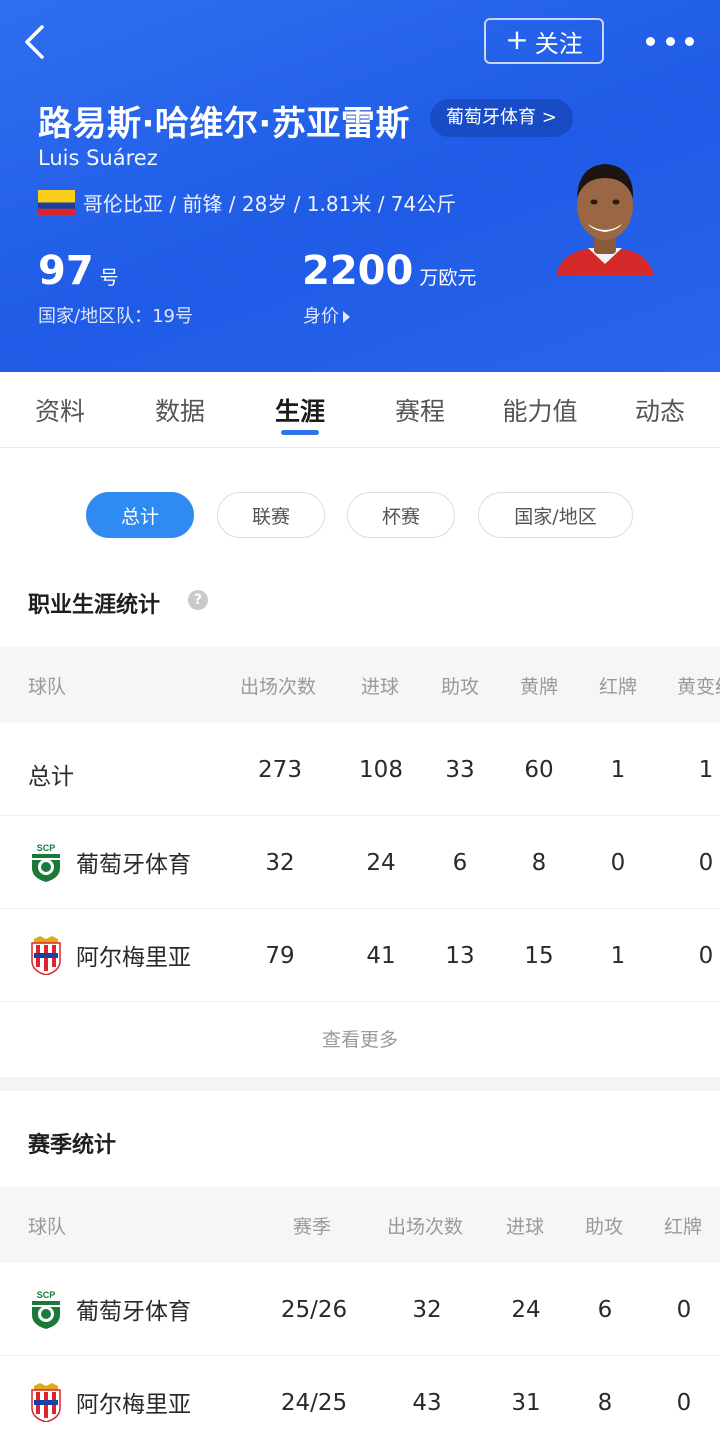  Describe the element at coordinates (381, 956) in the screenshot. I see `goals-value: 41` at that location.